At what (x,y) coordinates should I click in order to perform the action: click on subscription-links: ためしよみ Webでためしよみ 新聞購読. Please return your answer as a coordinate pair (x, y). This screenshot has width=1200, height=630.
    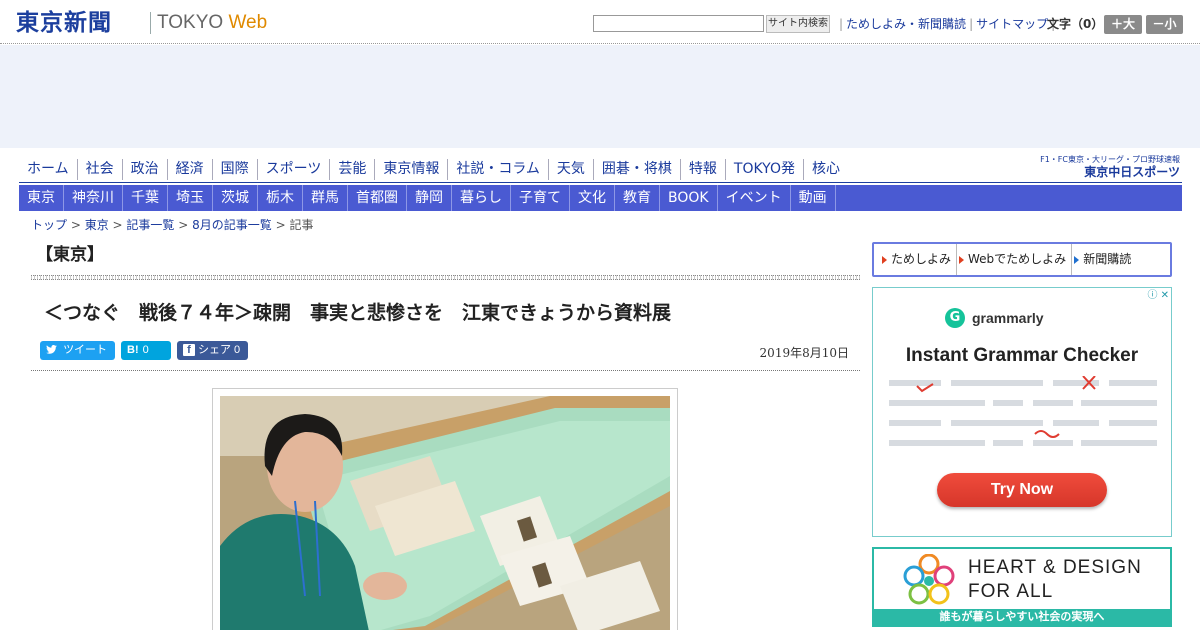
    Looking at the image, I should click on (1022, 259).